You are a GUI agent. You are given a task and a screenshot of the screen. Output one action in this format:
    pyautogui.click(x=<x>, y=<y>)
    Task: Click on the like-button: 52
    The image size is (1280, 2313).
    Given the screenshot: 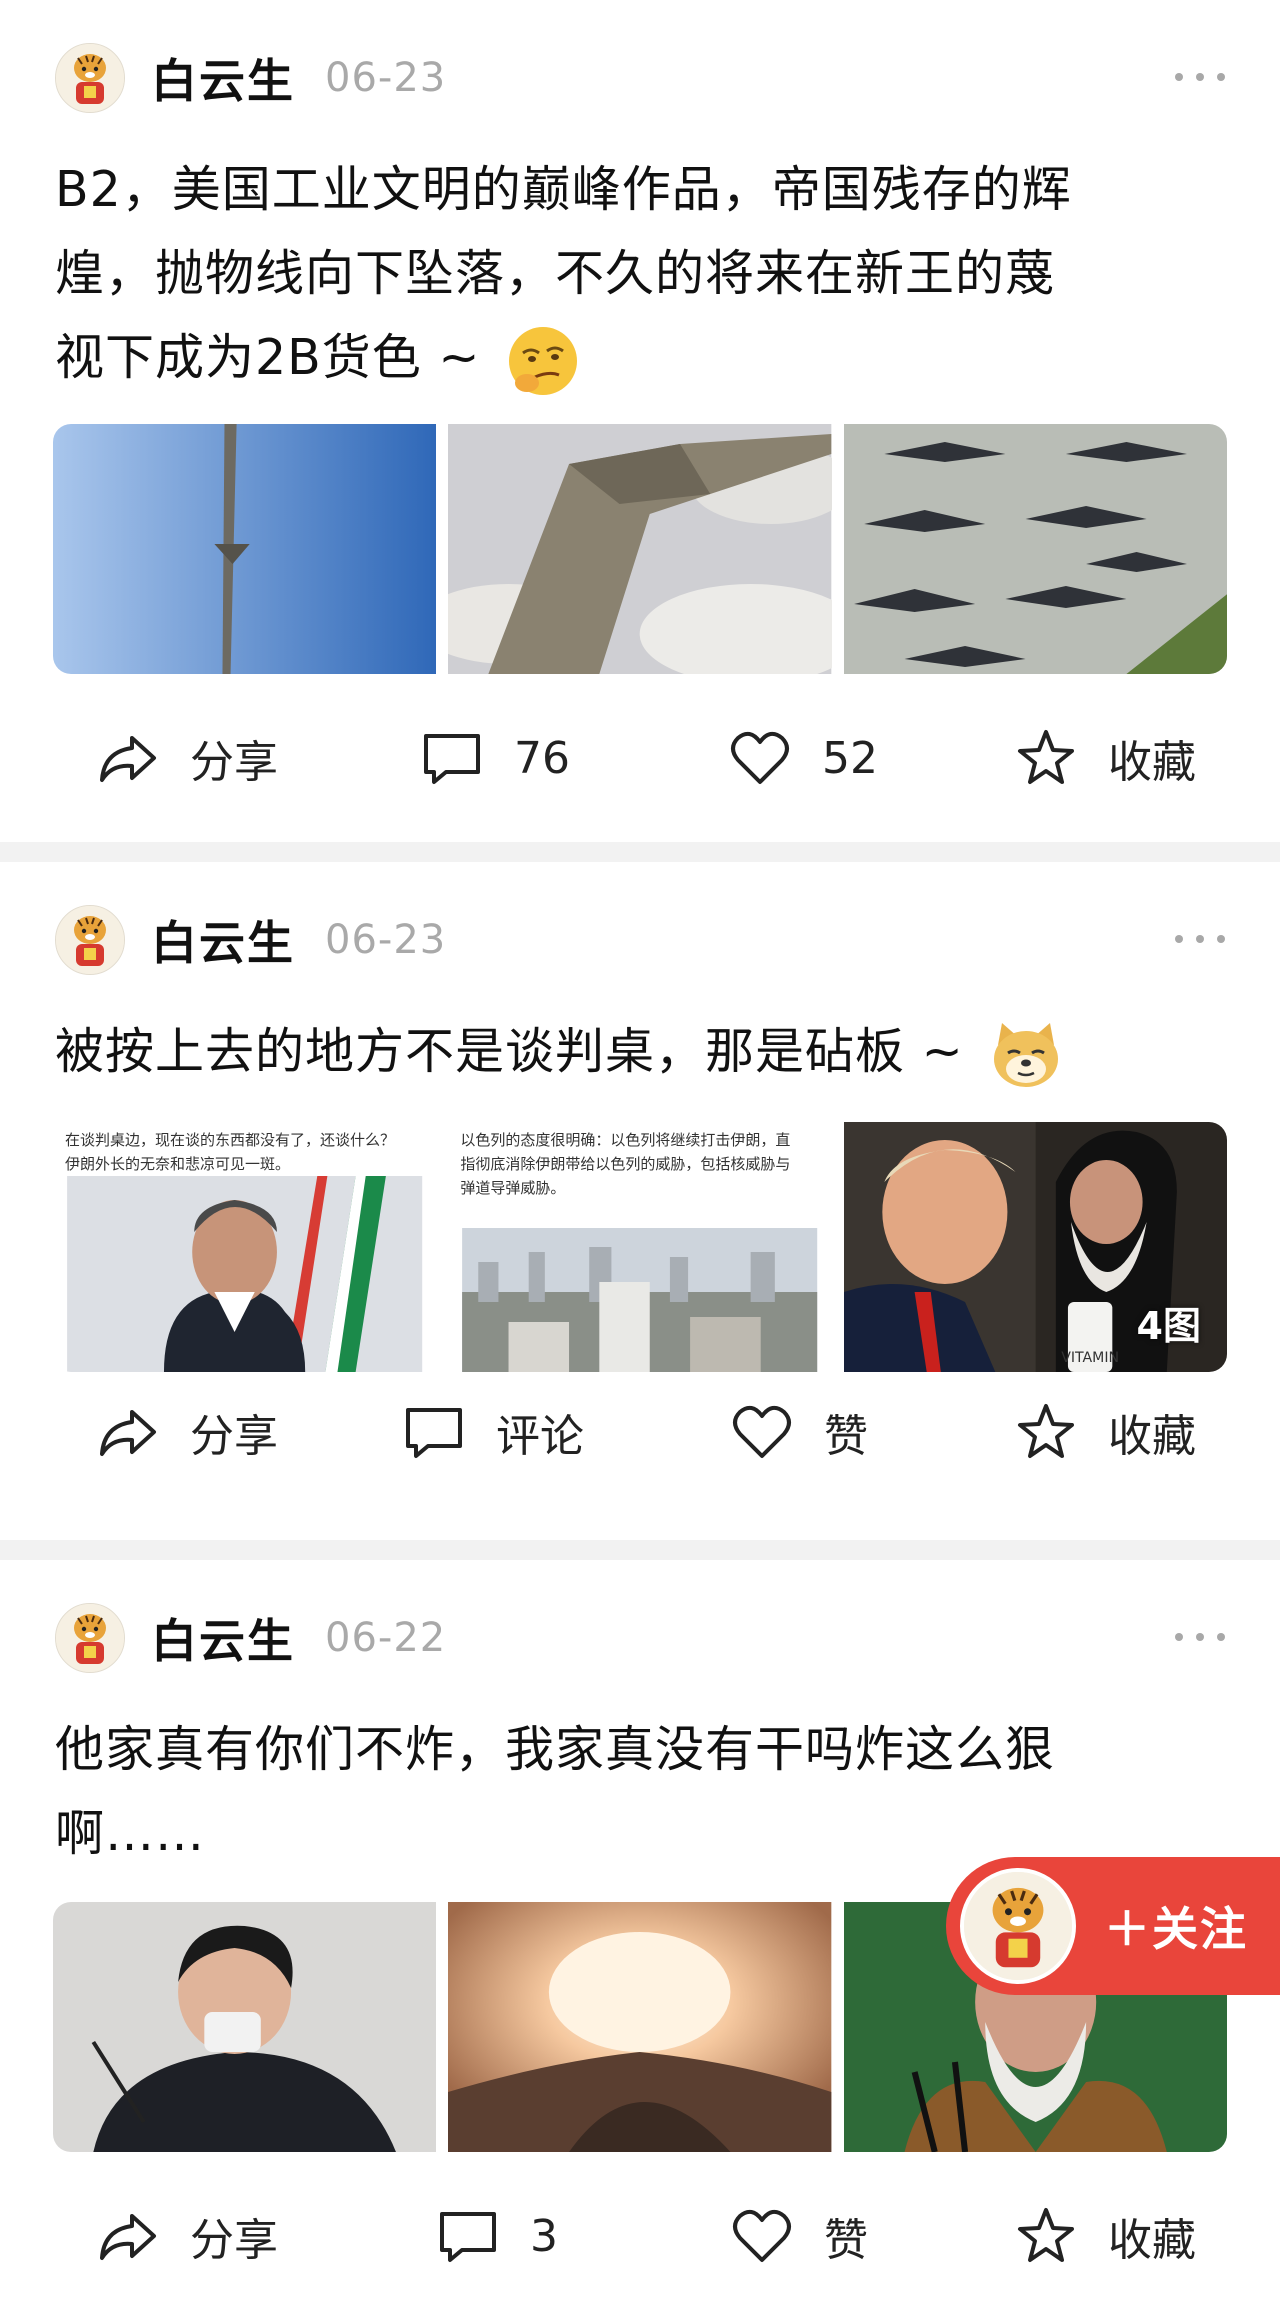 What is the action you would take?
    pyautogui.click(x=803, y=758)
    